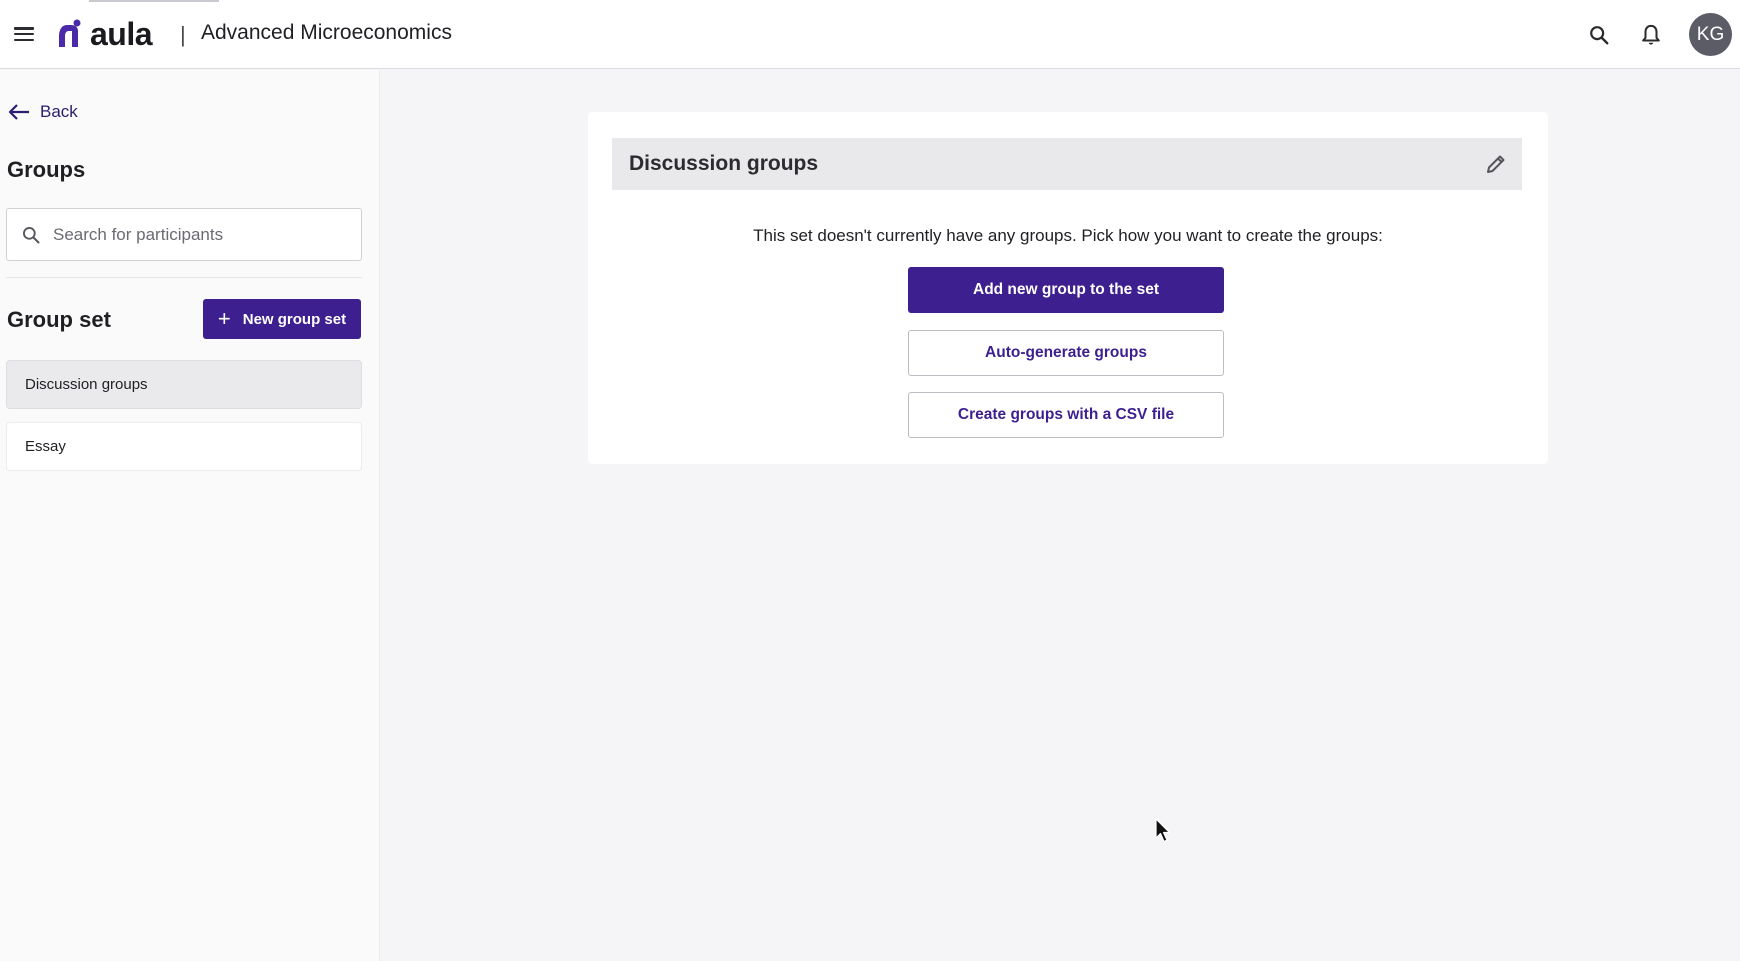 This screenshot has width=1740, height=961. What do you see at coordinates (59, 111) in the screenshot?
I see `back-label: Back` at bounding box center [59, 111].